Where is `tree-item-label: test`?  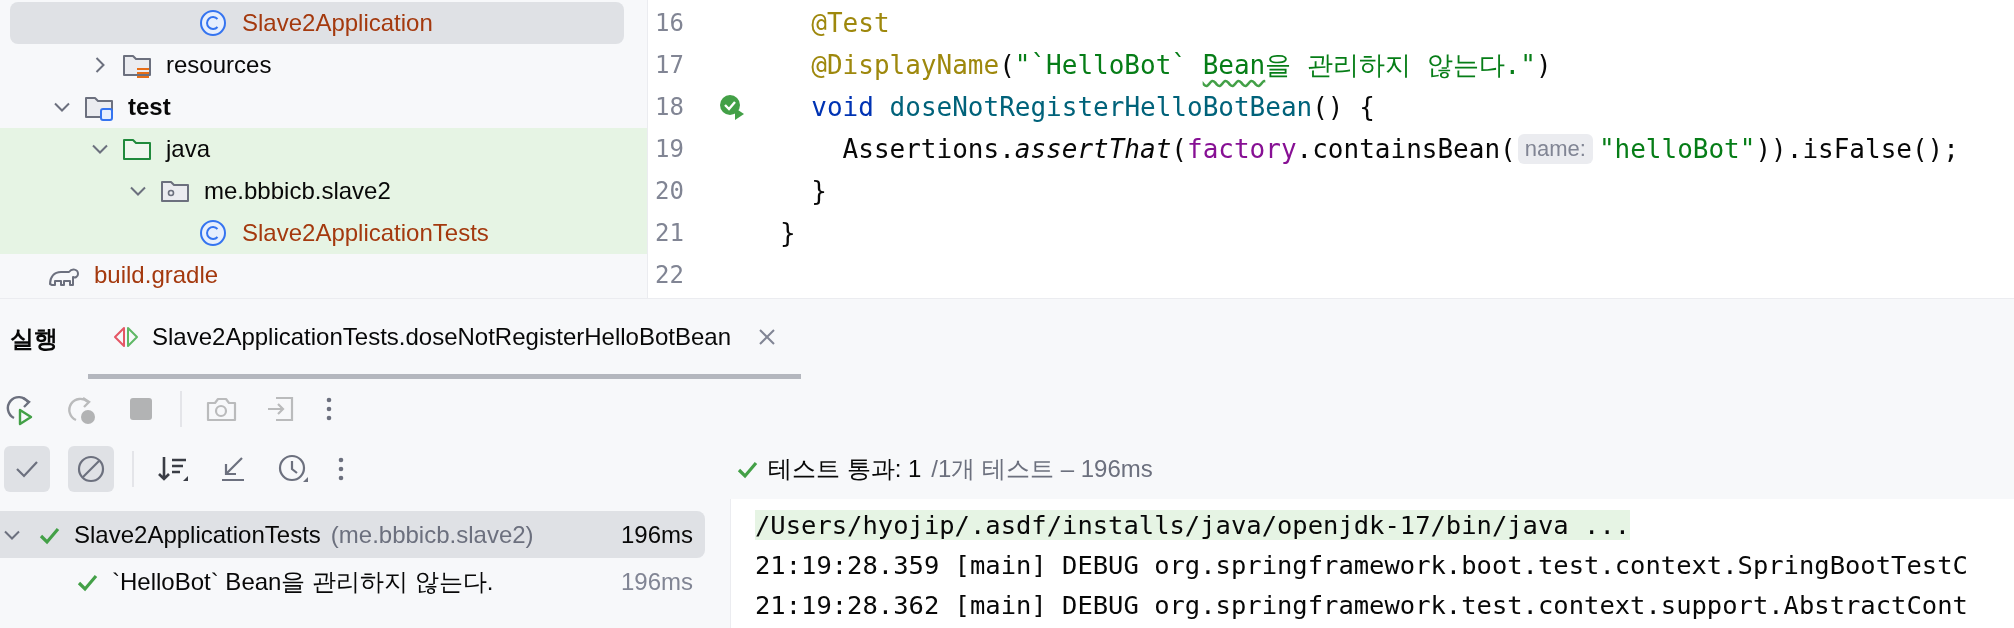 tree-item-label: test is located at coordinates (149, 107).